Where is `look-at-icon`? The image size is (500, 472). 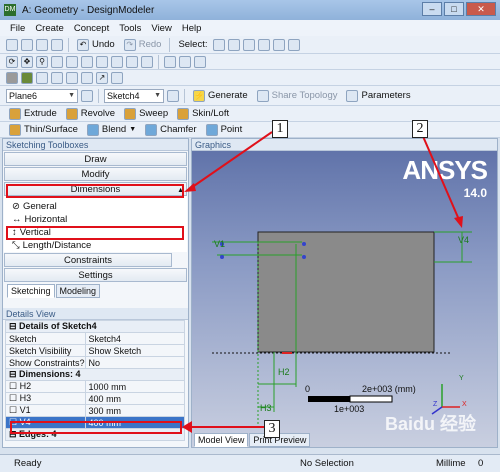 look-at-icon is located at coordinates (147, 61).